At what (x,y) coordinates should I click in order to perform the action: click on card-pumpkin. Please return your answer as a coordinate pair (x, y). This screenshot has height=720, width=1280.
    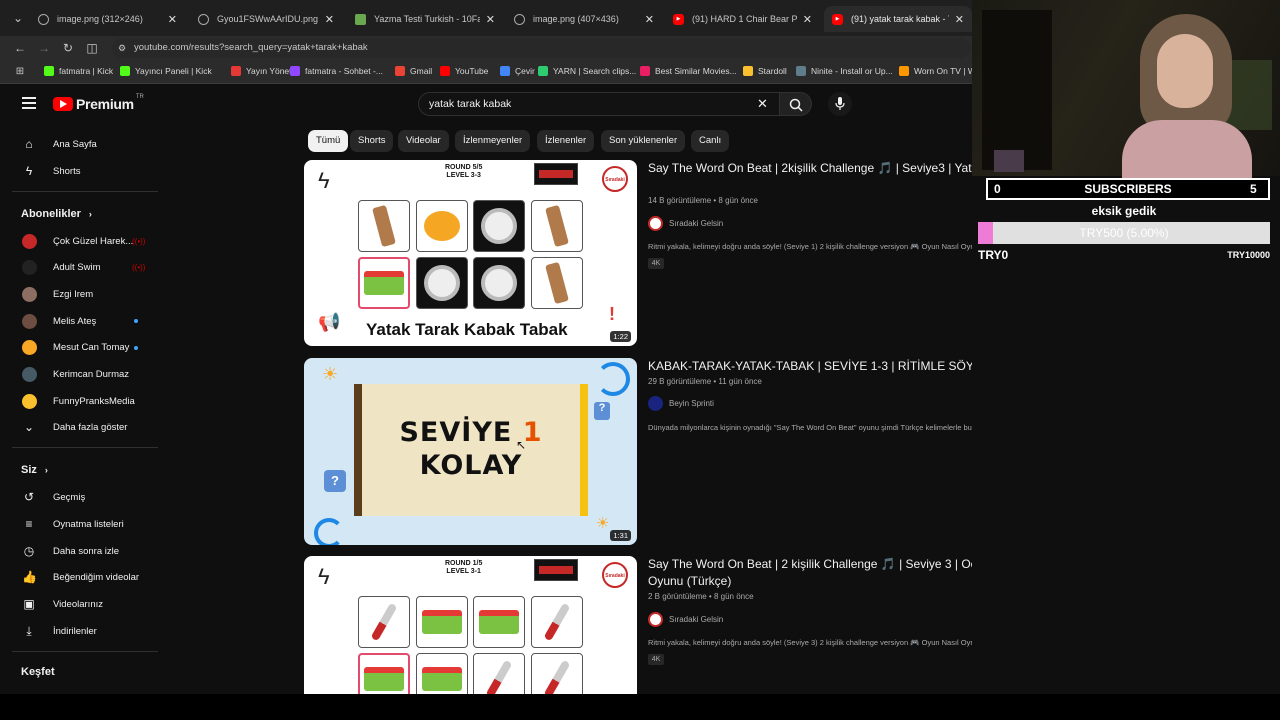
    Looking at the image, I should click on (442, 226).